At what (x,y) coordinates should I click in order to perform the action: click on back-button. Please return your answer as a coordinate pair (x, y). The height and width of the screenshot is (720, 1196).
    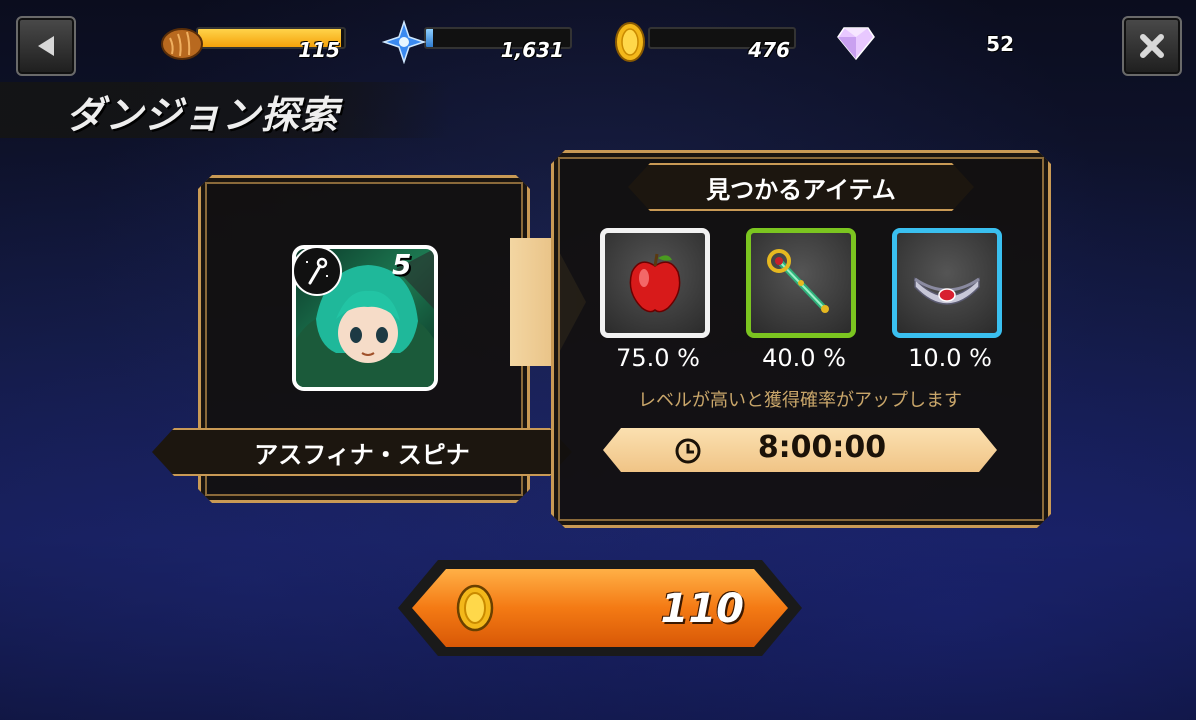
    Looking at the image, I should click on (46, 46).